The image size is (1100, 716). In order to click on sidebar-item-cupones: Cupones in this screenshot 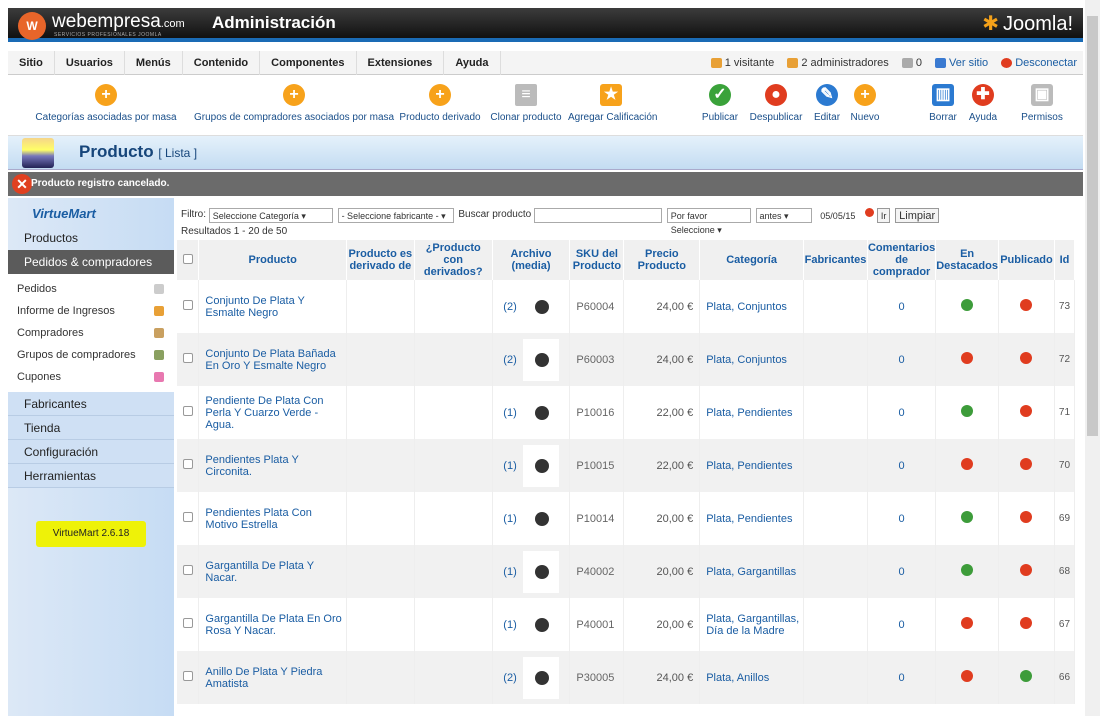, I will do `click(91, 377)`.